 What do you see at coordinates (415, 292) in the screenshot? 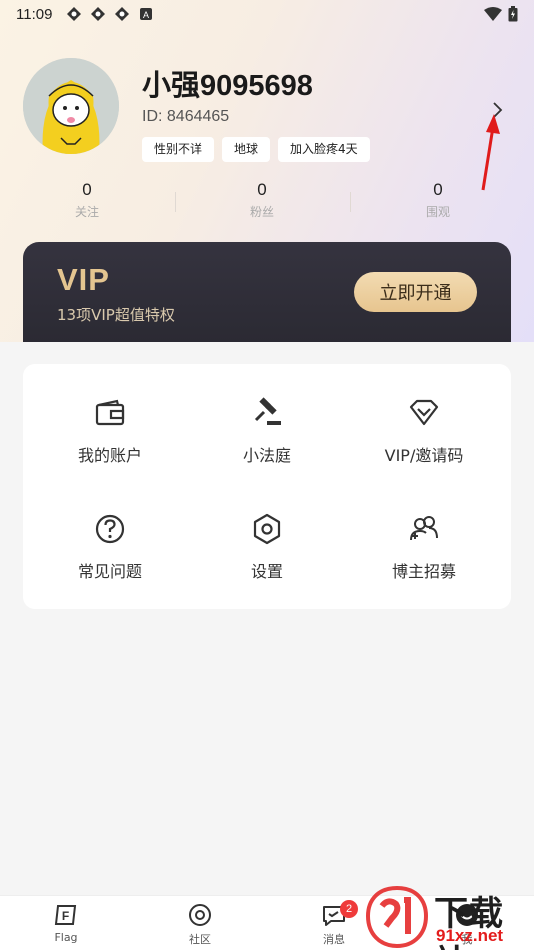
I see `vip-activate-button: 立即开通` at bounding box center [415, 292].